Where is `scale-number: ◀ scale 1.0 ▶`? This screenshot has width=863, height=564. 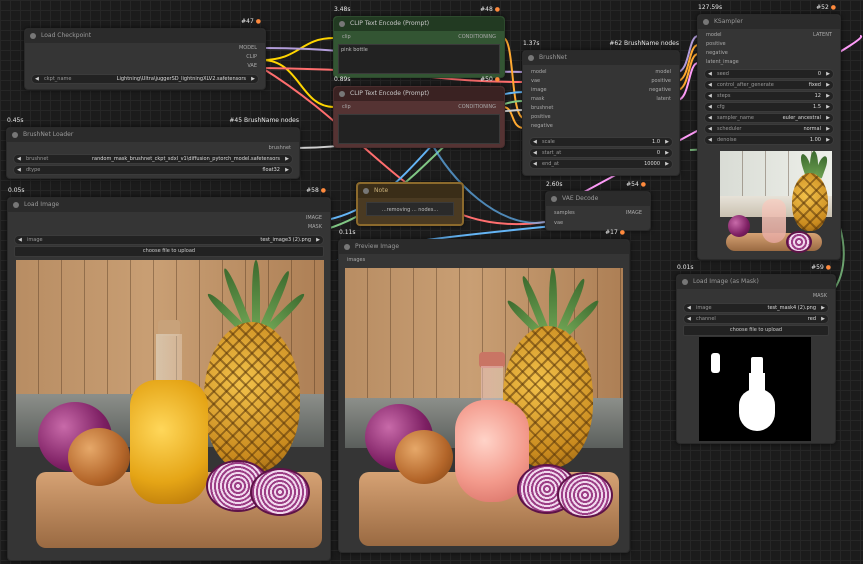
scale-number: ◀ scale 1.0 ▶ is located at coordinates (601, 142).